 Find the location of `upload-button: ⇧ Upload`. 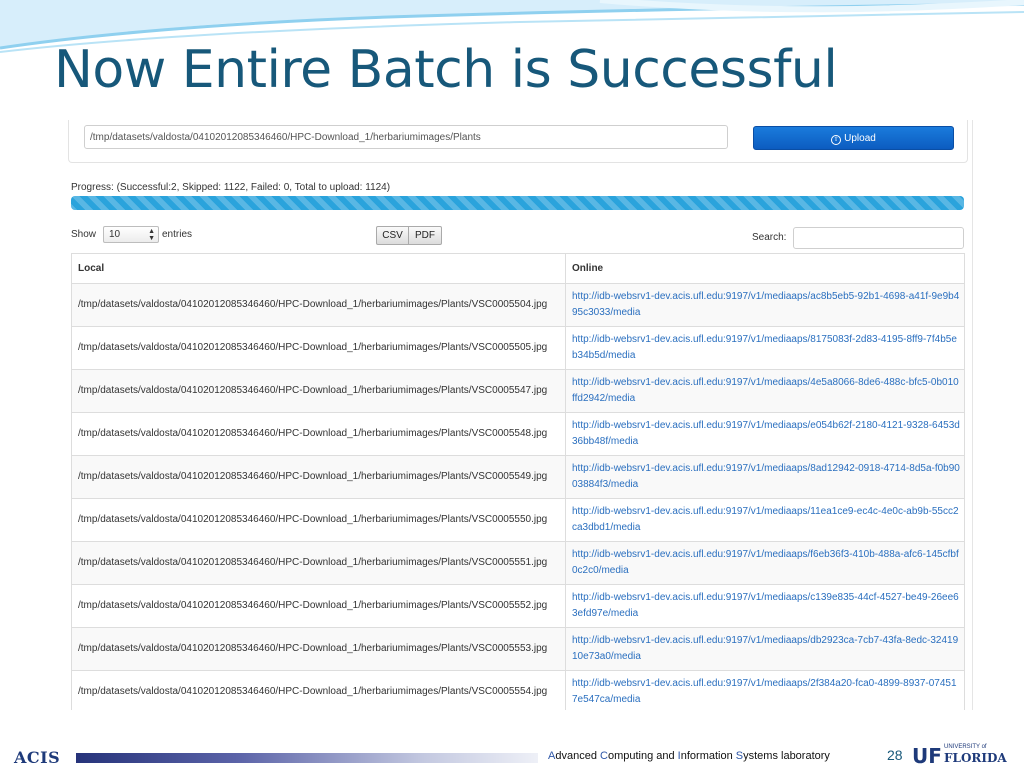

upload-button: ⇧ Upload is located at coordinates (853, 138).